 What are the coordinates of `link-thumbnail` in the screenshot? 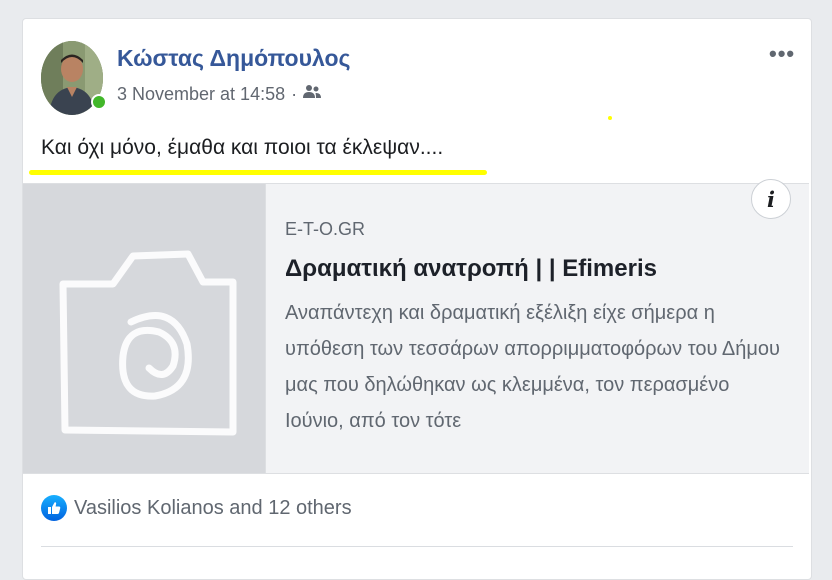 It's located at (144, 328).